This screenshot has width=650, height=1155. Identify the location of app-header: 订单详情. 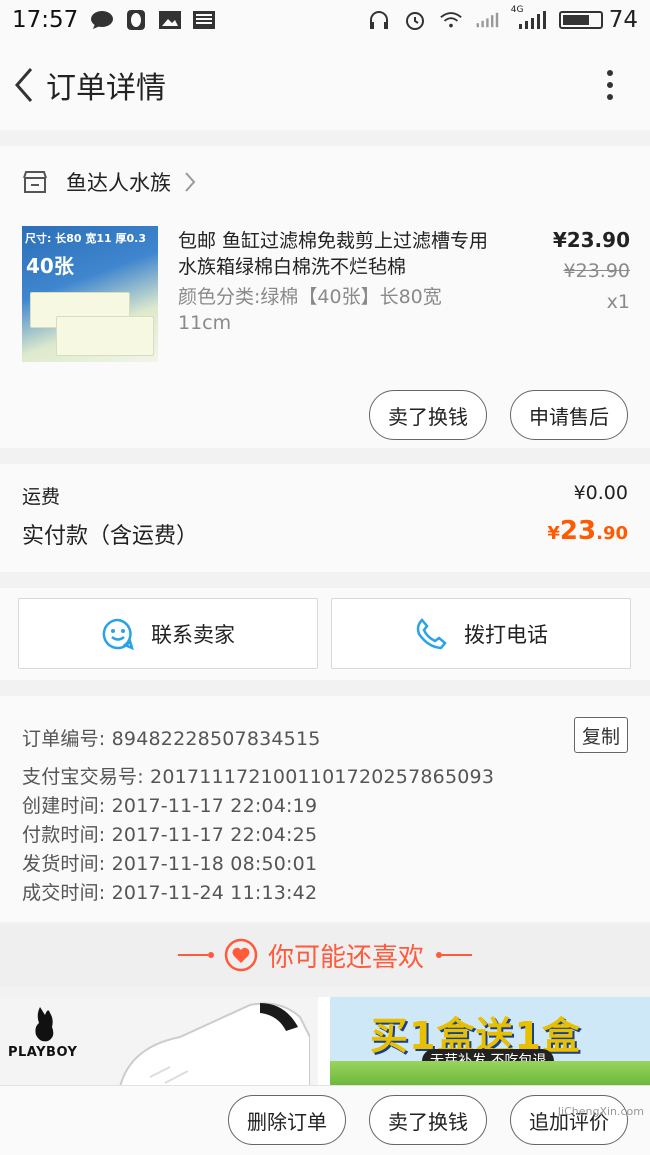
(325, 85).